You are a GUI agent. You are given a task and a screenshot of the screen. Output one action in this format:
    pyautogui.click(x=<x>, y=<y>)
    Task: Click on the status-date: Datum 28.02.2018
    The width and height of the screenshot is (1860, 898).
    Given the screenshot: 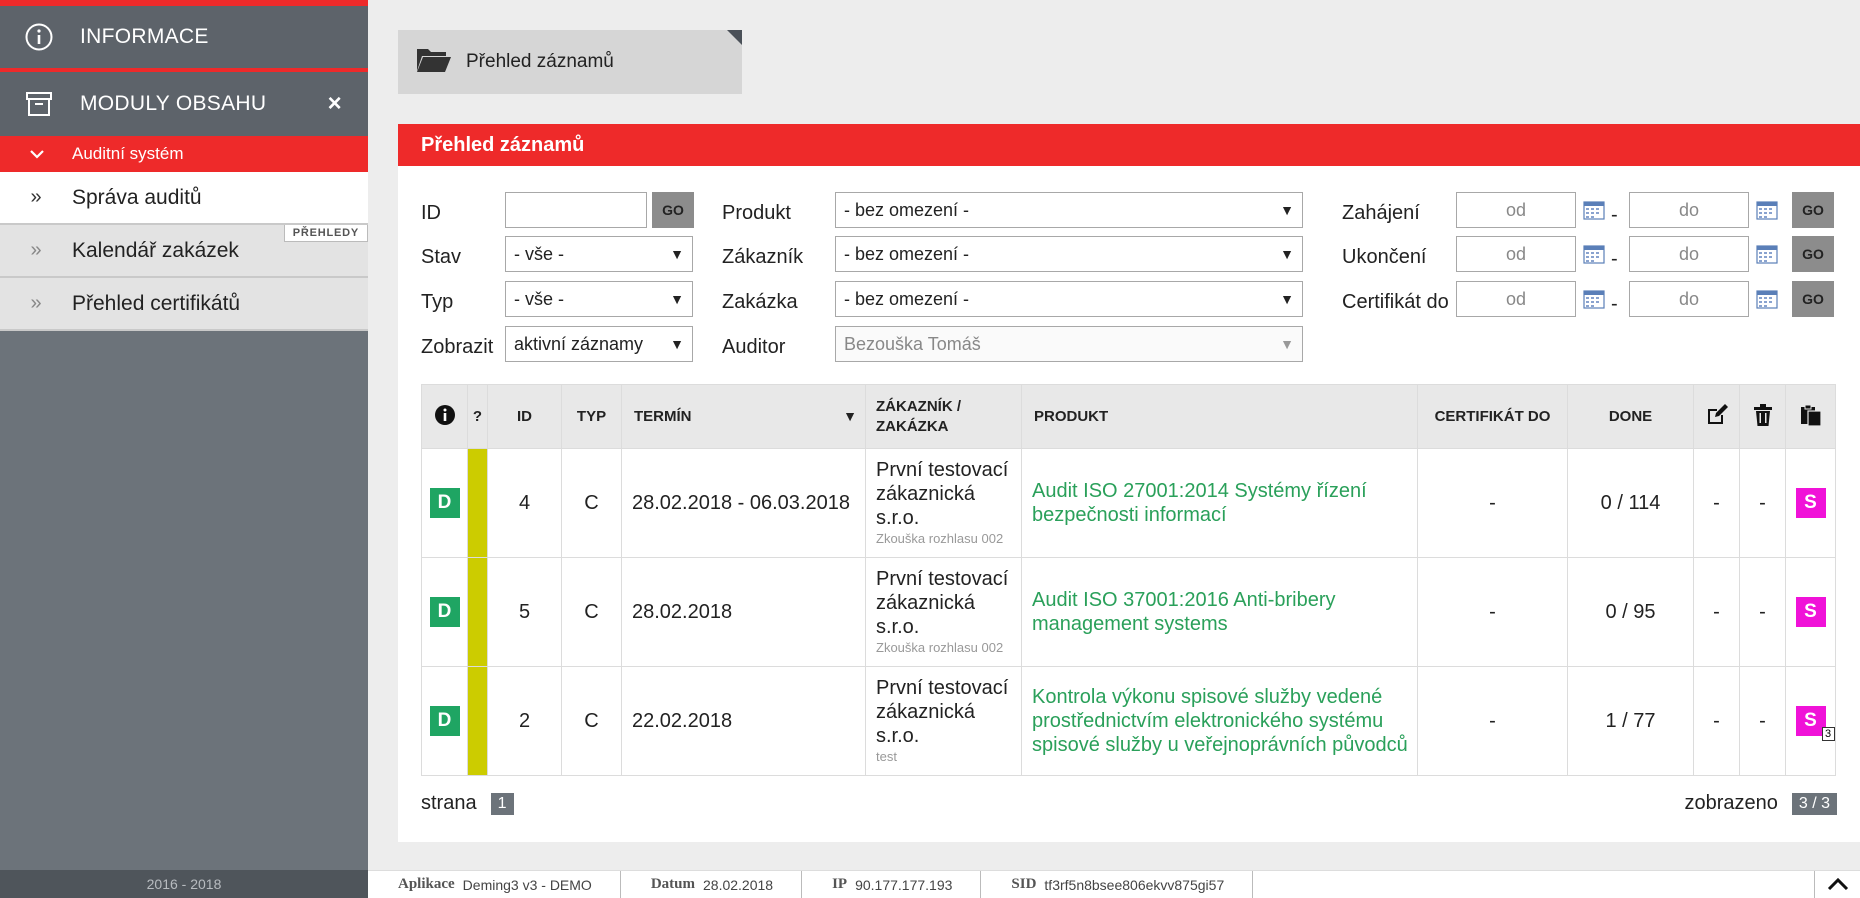 What is the action you would take?
    pyautogui.click(x=712, y=884)
    